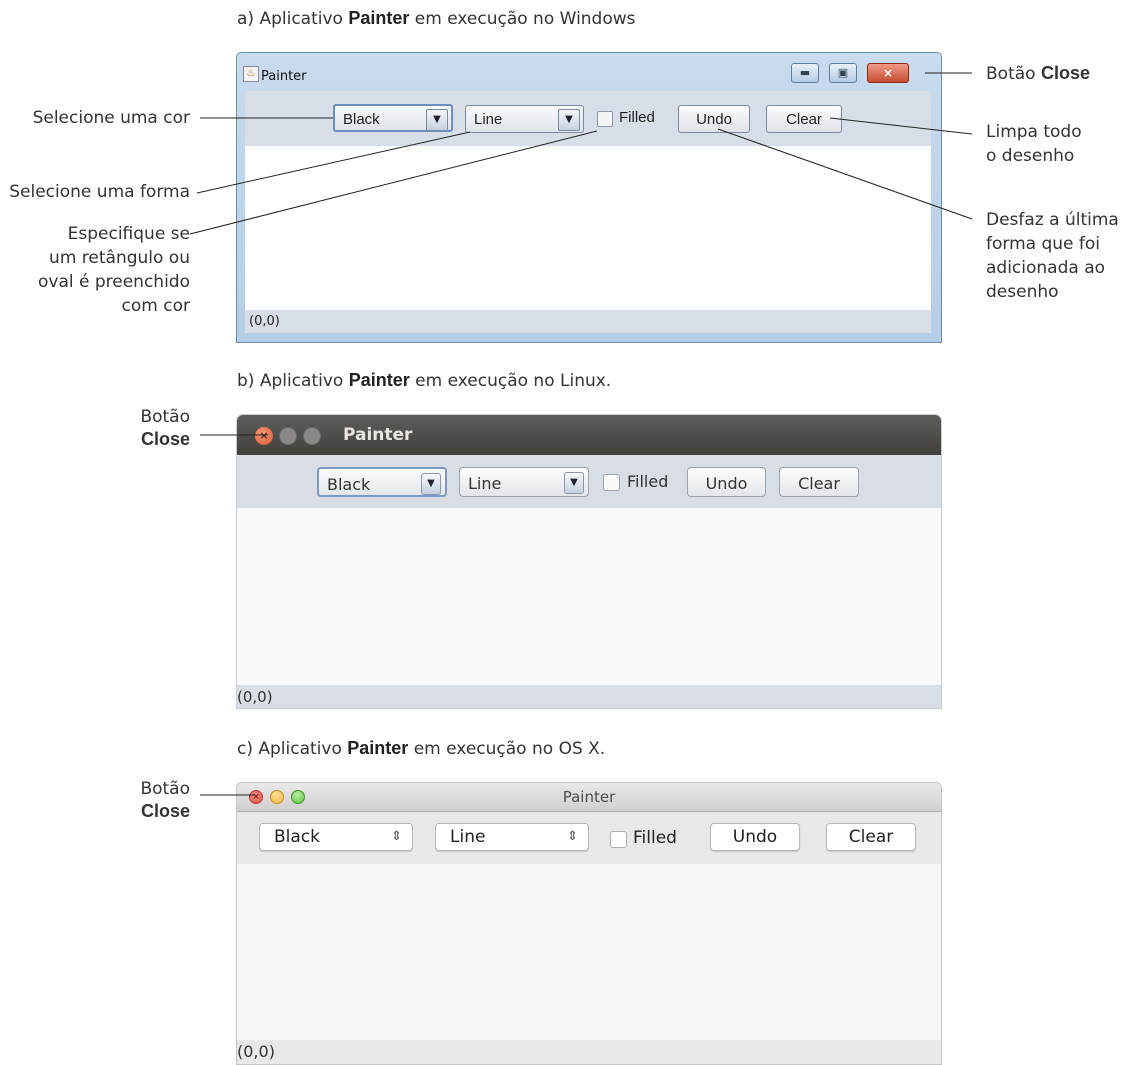 The image size is (1127, 1065). I want to click on close-icon: ×, so click(264, 435).